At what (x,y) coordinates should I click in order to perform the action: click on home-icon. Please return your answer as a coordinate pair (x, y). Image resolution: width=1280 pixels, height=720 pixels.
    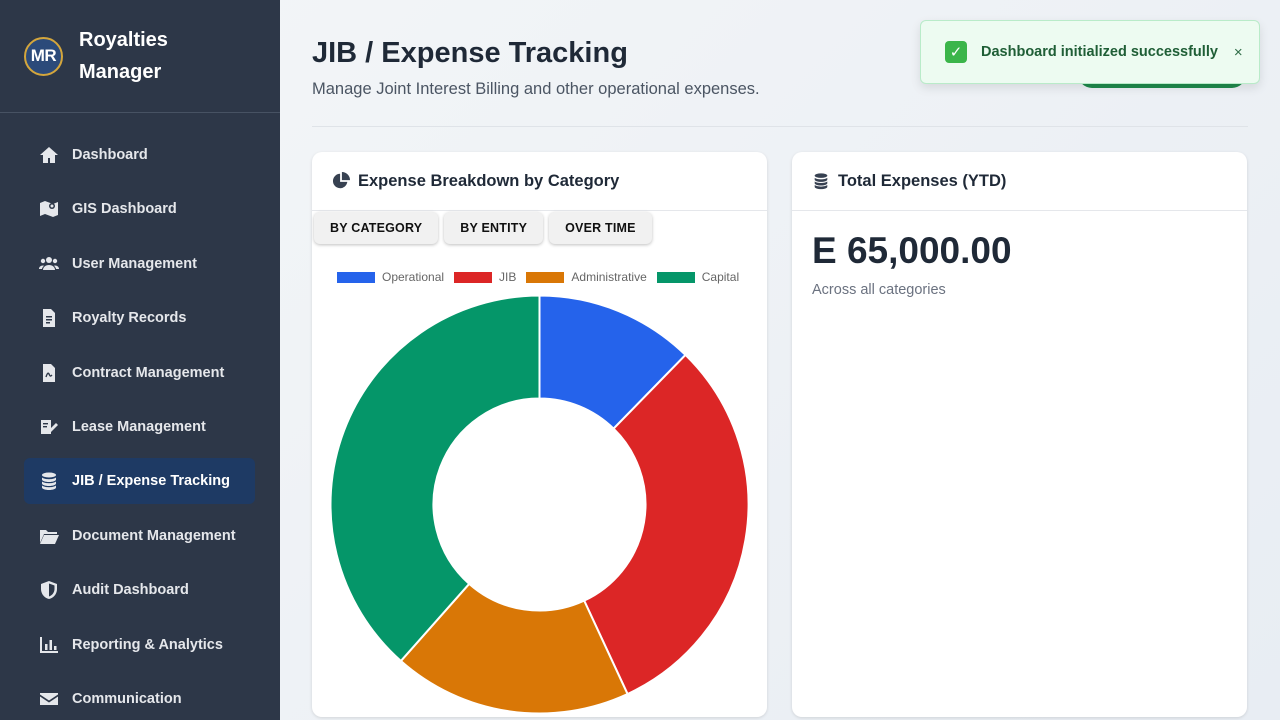
    Looking at the image, I should click on (49, 155).